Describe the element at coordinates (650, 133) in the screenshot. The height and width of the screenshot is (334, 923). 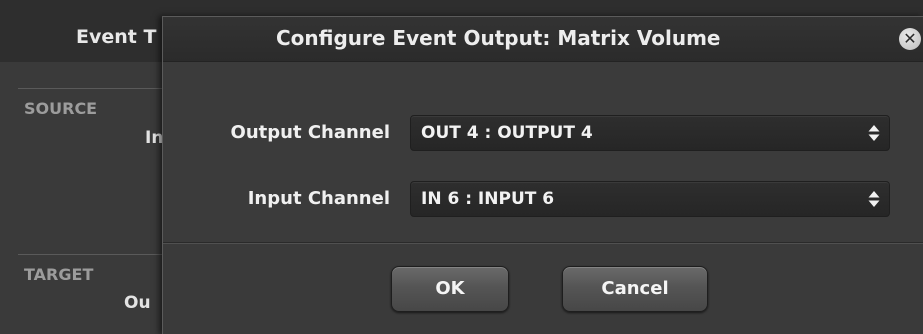
I see `output-channel-select: OUT 4 : OUTPUT 4` at that location.